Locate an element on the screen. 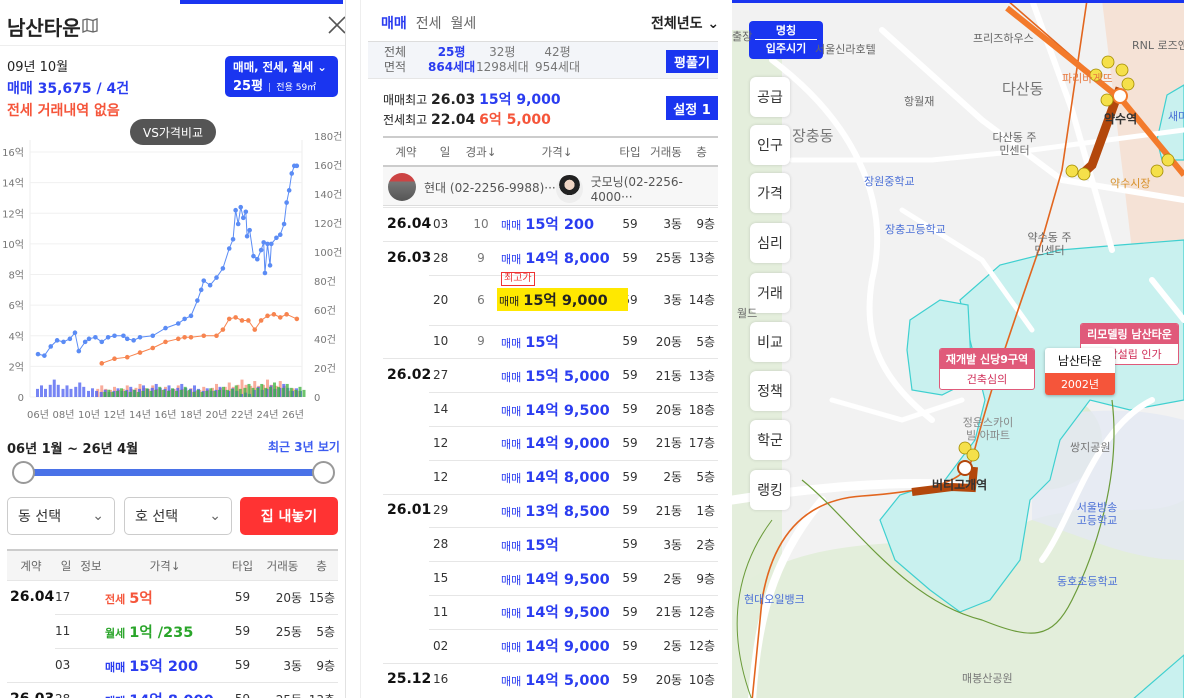 The image size is (1184, 698). table-row: 26.03 28 9 매매 14억 8,000 59 25동 13층 is located at coordinates (550, 257).